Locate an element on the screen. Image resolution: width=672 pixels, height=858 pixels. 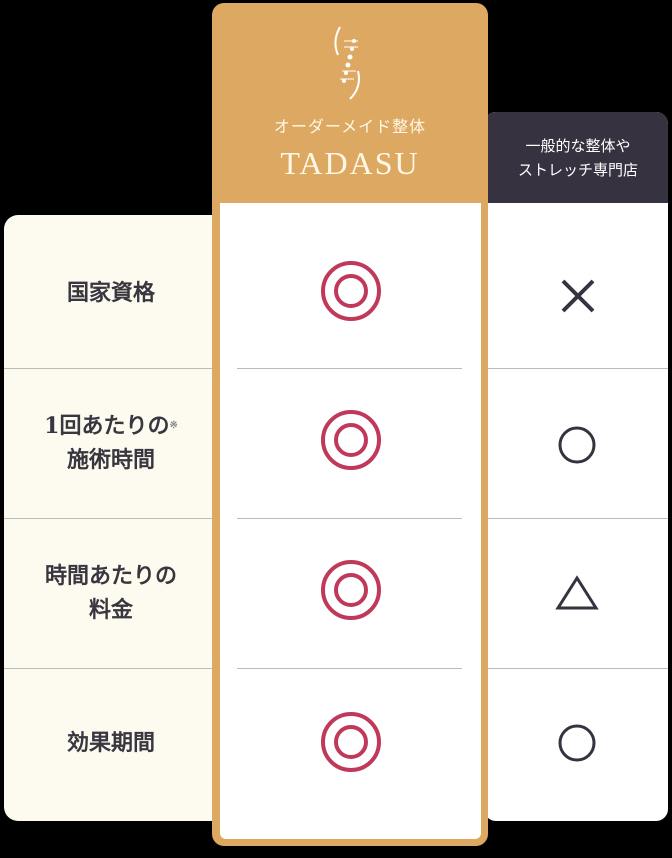
other-header: 一般的な整体や ストレッチ専門店 is located at coordinates (576, 157).